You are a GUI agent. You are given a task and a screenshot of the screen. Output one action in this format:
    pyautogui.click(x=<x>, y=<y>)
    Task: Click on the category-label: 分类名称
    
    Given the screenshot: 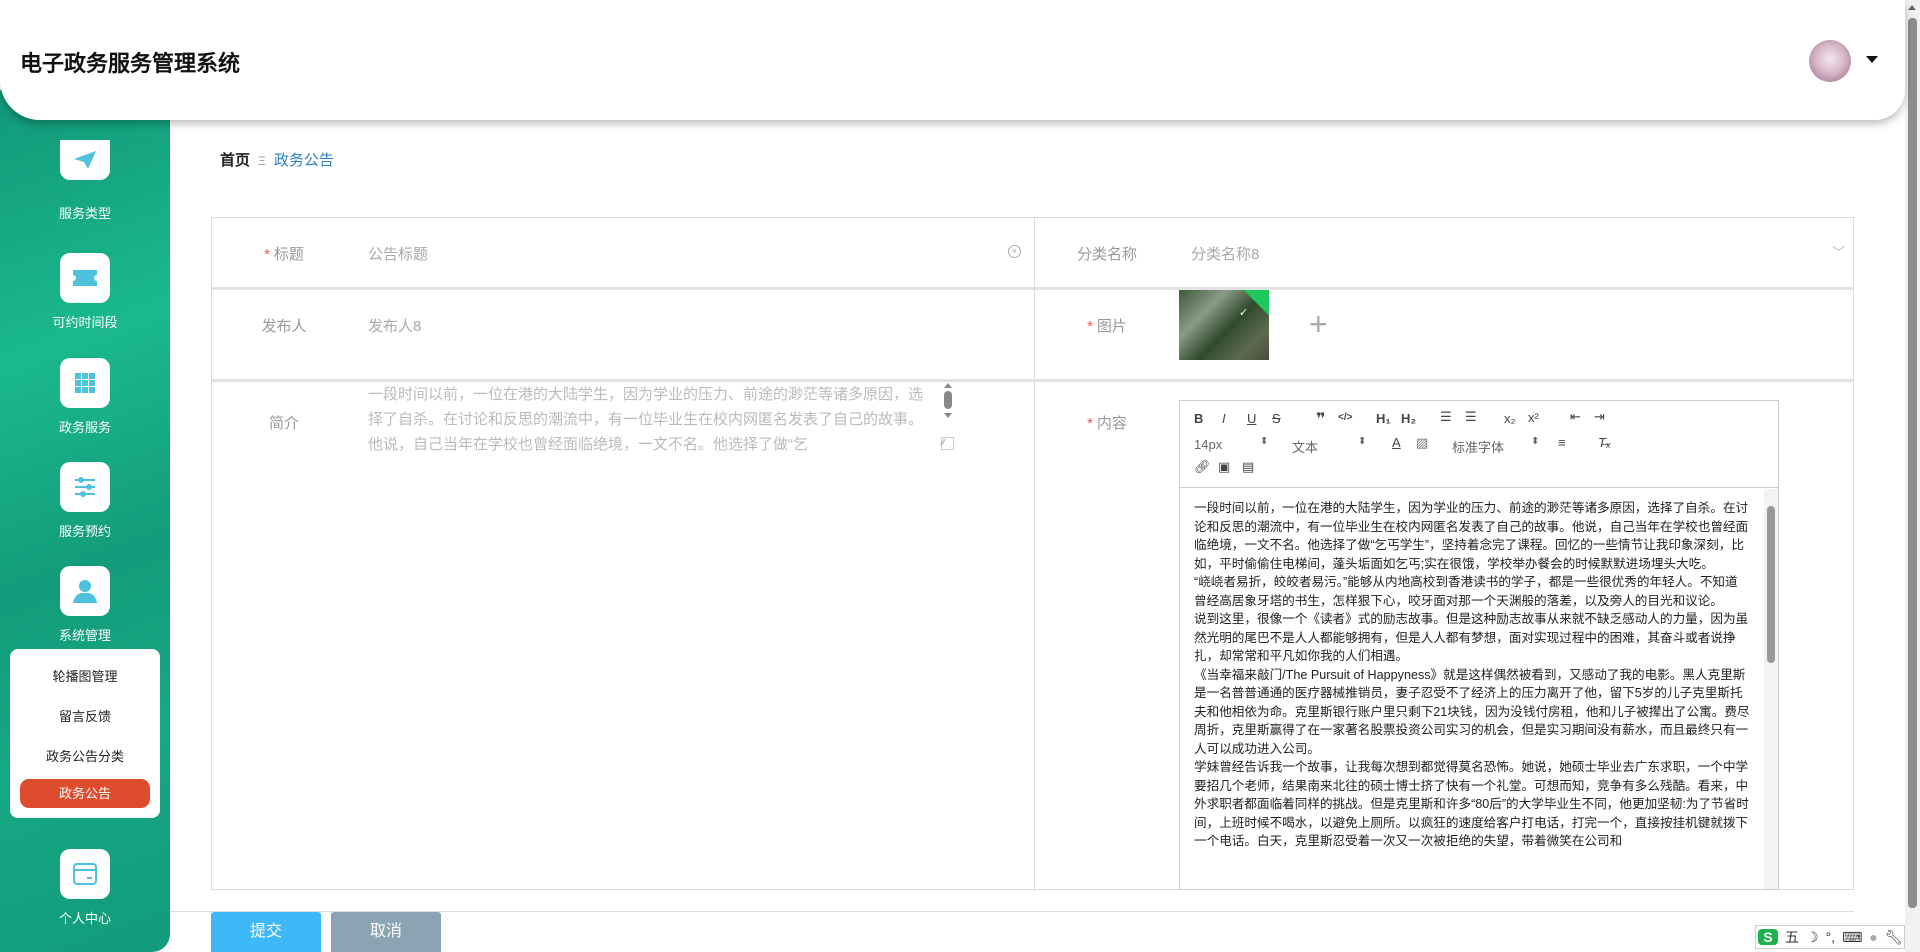 What is the action you would take?
    pyautogui.click(x=1106, y=254)
    